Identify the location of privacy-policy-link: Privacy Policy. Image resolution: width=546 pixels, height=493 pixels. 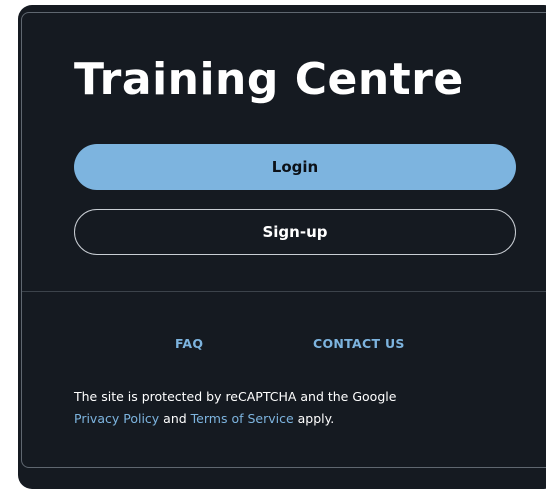
(116, 418).